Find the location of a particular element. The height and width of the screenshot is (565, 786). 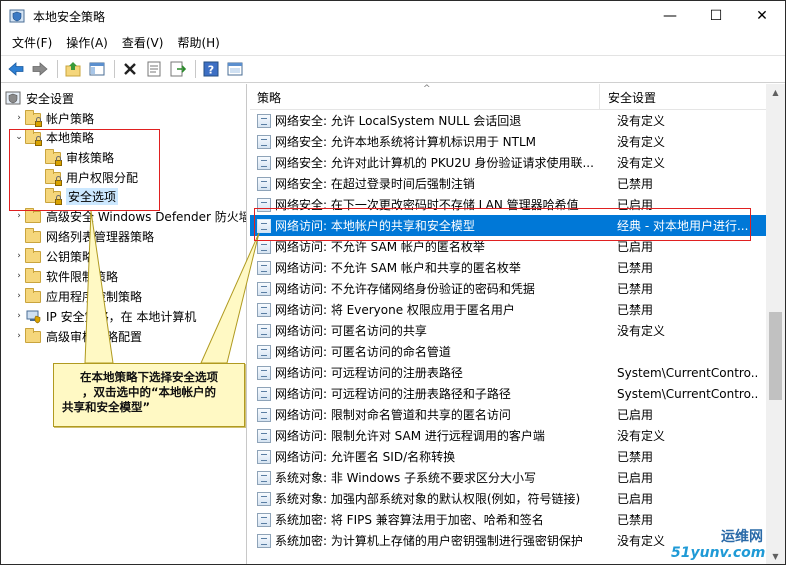

callout-pointer-to-row is located at coordinates (230, 298).